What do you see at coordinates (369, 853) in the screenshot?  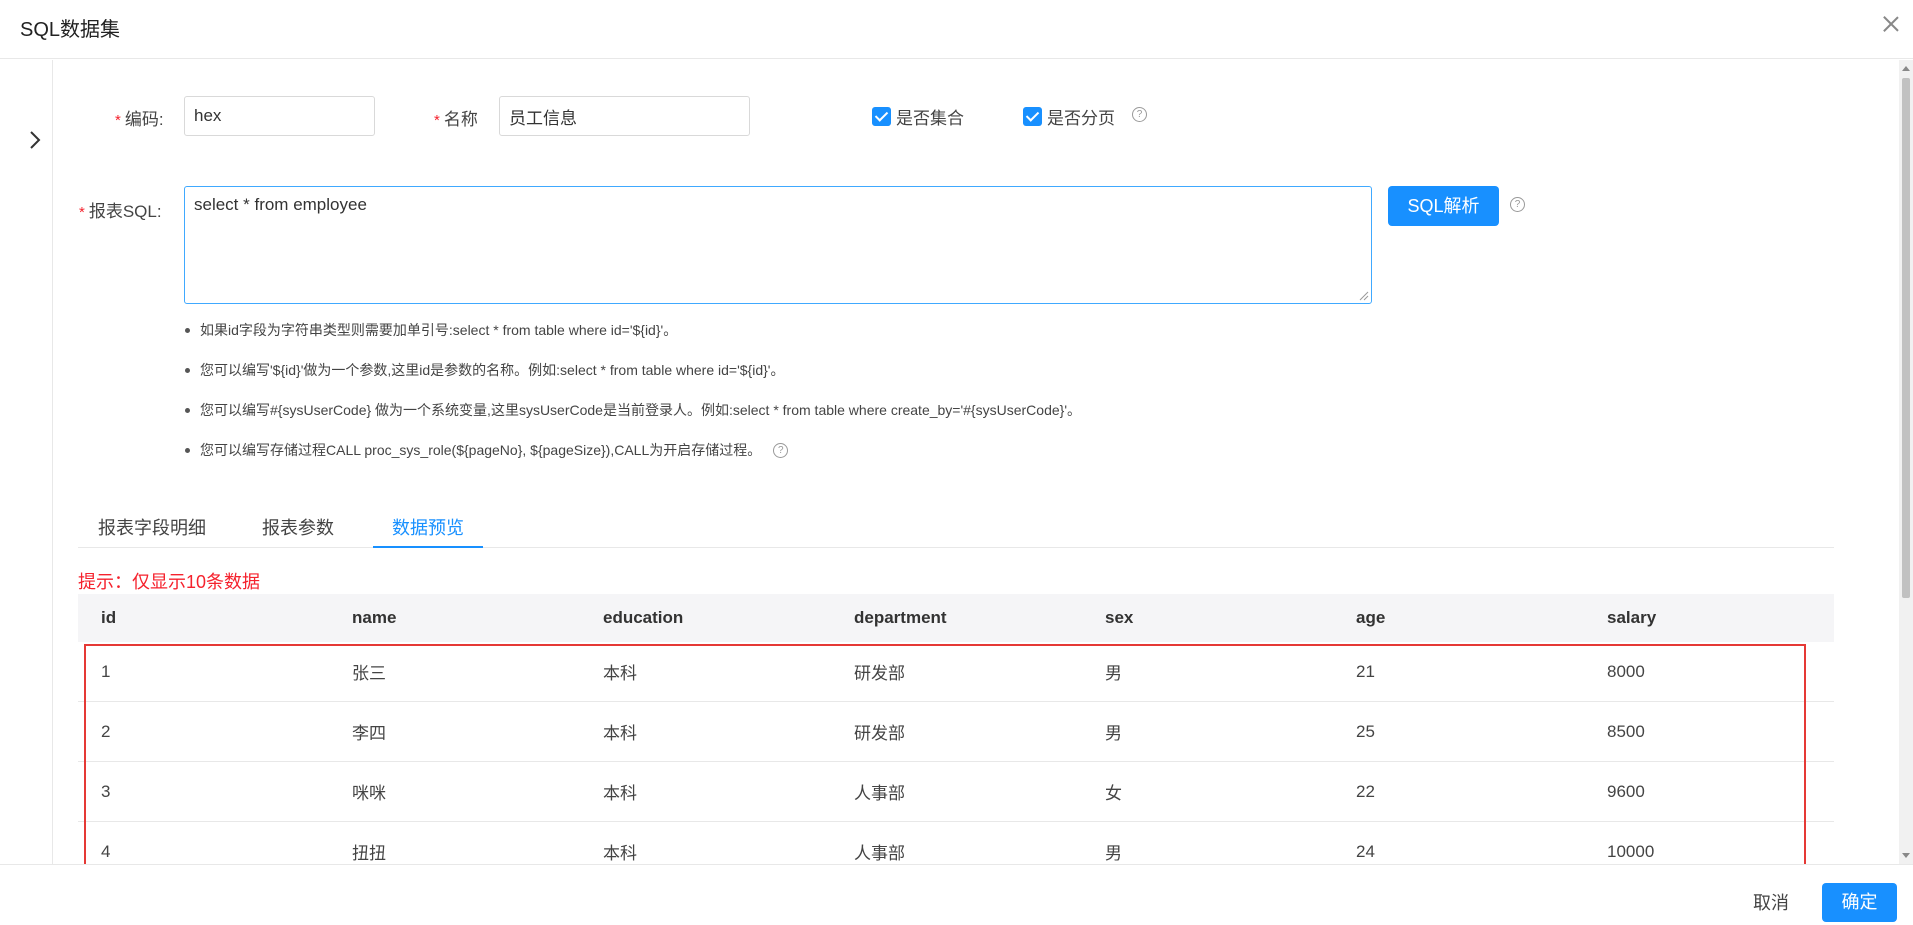 I see `table-cell: 扭扭` at bounding box center [369, 853].